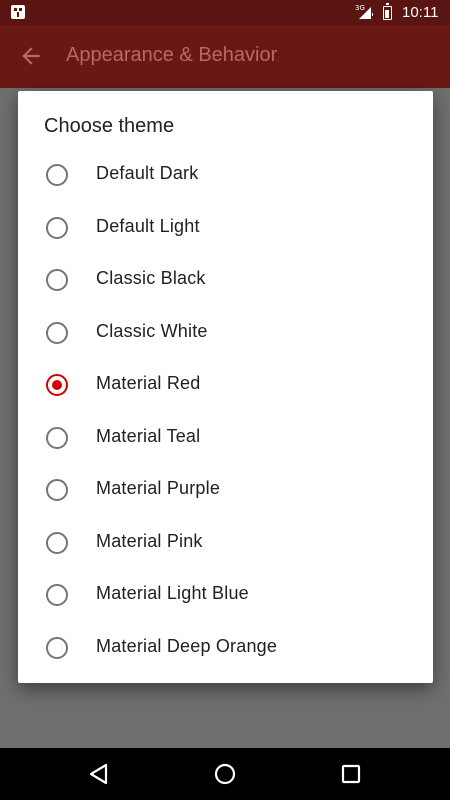 This screenshot has width=450, height=800. I want to click on system-nav-bar, so click(225, 774).